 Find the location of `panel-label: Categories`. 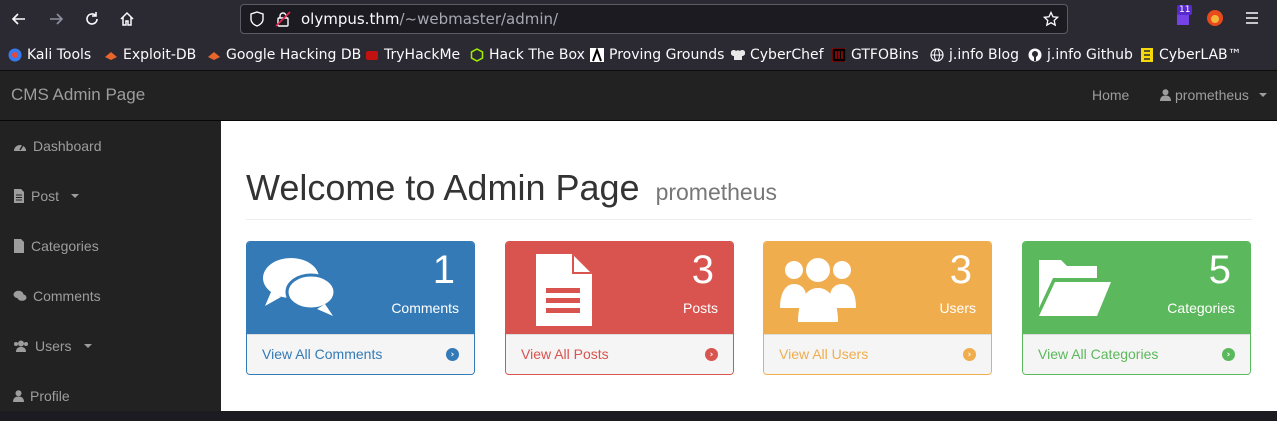

panel-label: Categories is located at coordinates (1201, 308).